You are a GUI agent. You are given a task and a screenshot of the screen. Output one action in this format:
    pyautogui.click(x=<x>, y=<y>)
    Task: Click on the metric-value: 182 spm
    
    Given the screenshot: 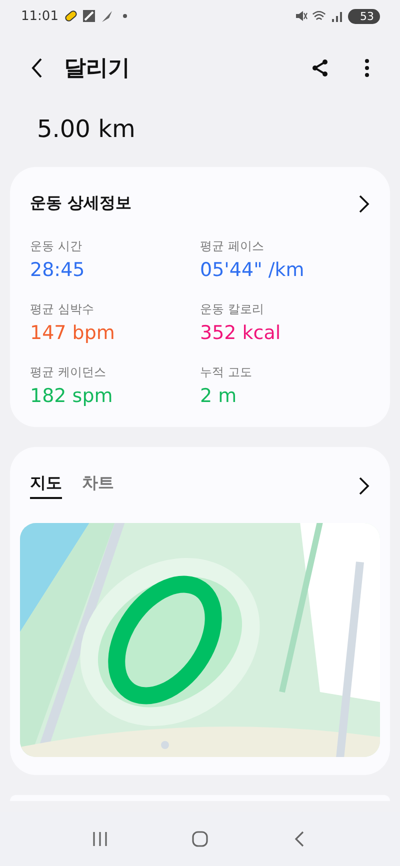 What is the action you would take?
    pyautogui.click(x=72, y=396)
    